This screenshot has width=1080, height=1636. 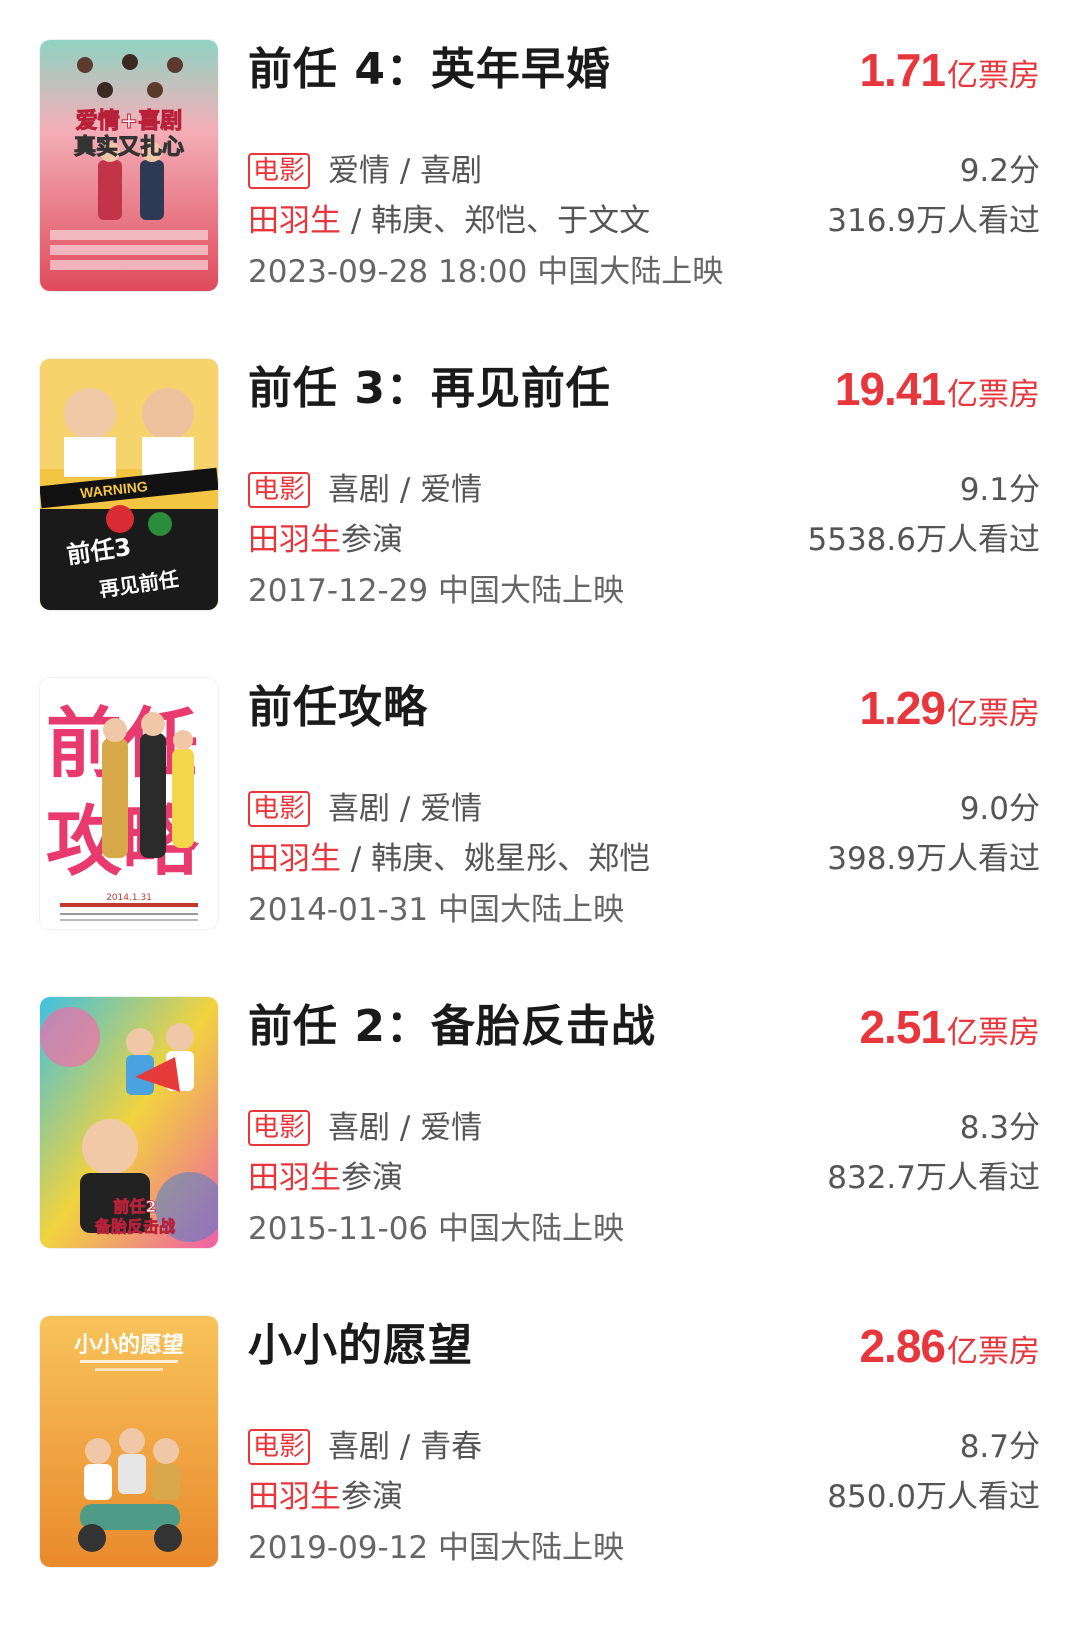 I want to click on movie-poster: 小小的愿望, so click(x=129, y=1441).